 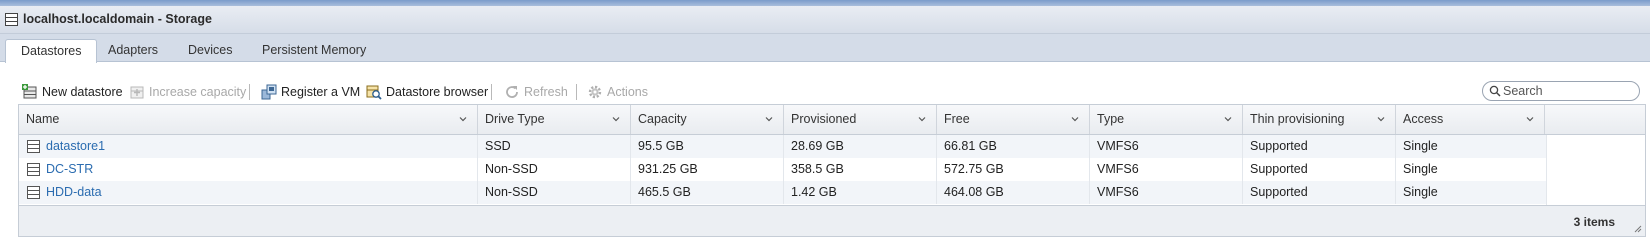 What do you see at coordinates (860, 119) in the screenshot?
I see `column-header-provisioned: Provisioned` at bounding box center [860, 119].